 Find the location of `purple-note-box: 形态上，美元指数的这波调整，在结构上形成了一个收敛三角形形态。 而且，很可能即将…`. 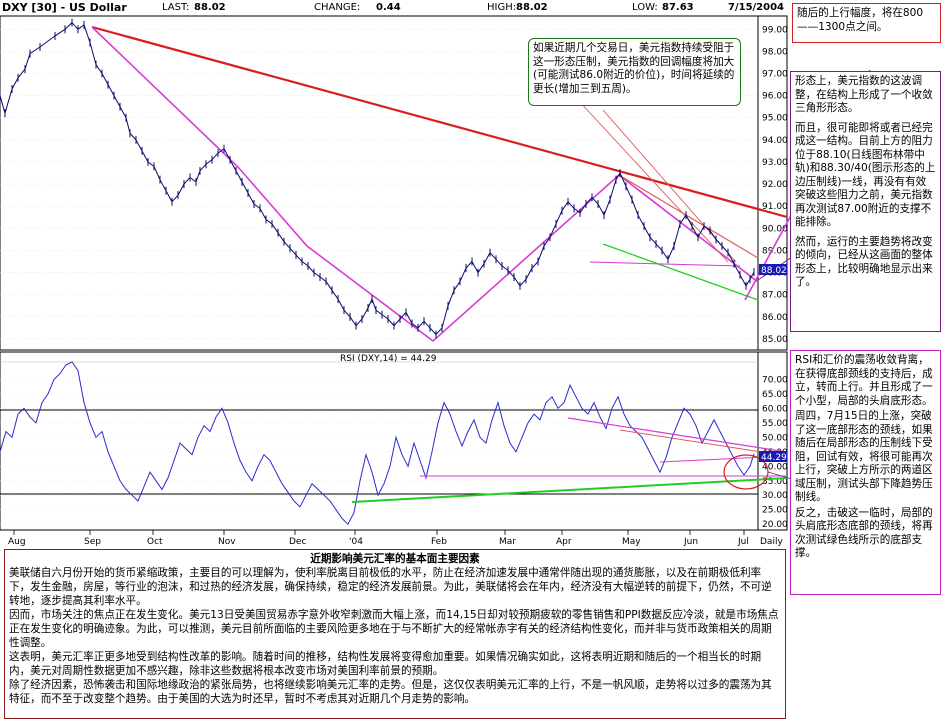

purple-note-box: 形态上，美元指数的这波调整，在结构上形成了一个收敛三角形形态。 而且，很可能即将… is located at coordinates (865, 201).